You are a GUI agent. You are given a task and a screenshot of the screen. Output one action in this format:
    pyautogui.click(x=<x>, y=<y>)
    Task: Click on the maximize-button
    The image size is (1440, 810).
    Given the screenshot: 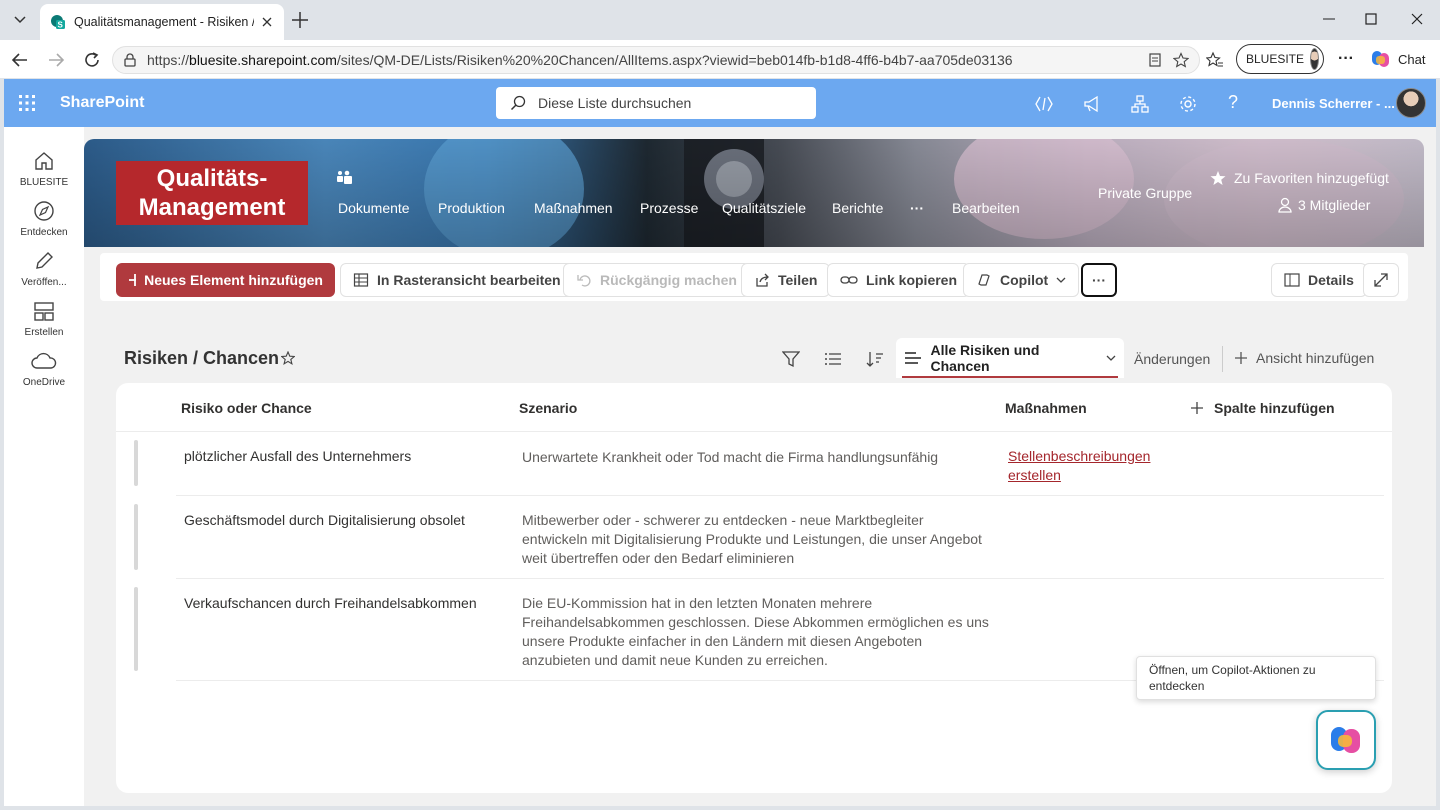 What is the action you would take?
    pyautogui.click(x=1371, y=19)
    